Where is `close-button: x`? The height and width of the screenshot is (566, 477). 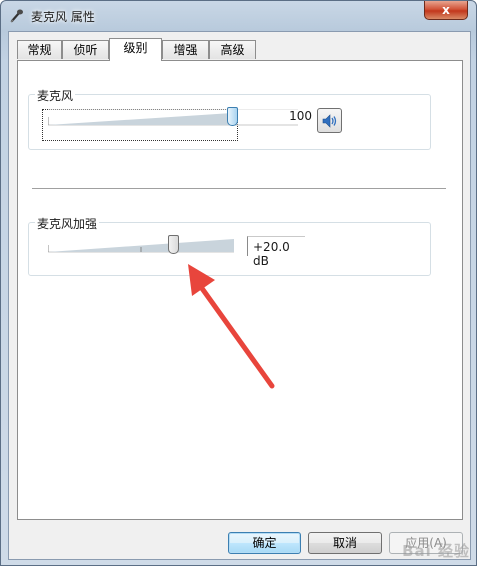
close-button: x is located at coordinates (446, 10).